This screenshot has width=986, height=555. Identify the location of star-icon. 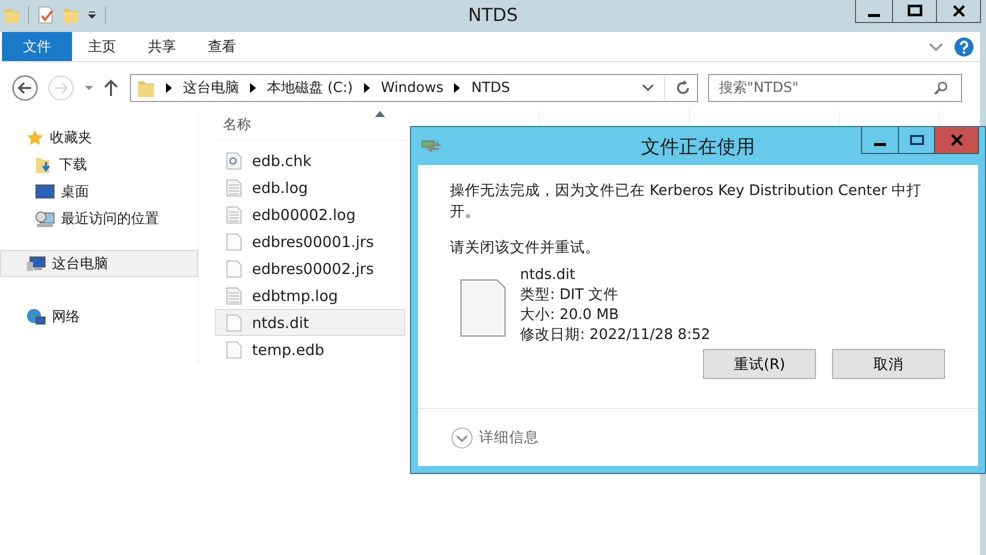
(35, 137).